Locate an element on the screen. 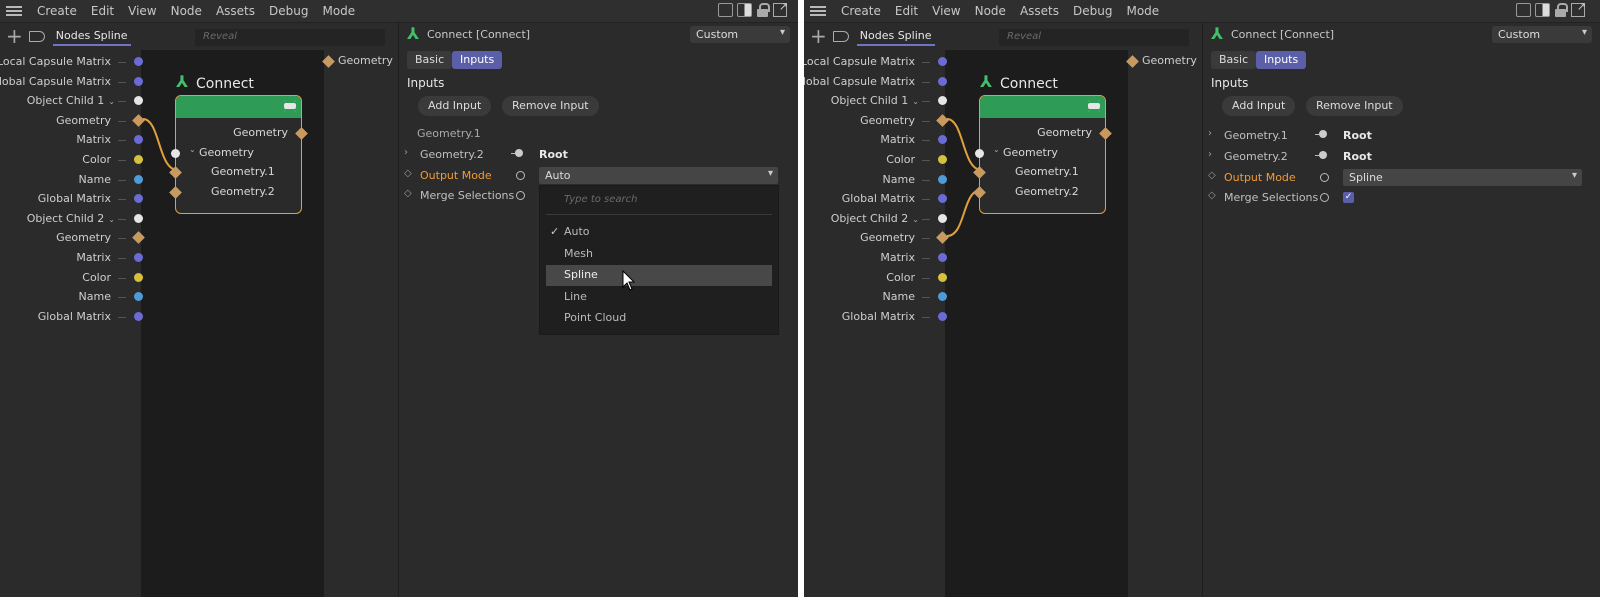  row-output-mode: ◇ Output Mode Auto is located at coordinates (594, 176).